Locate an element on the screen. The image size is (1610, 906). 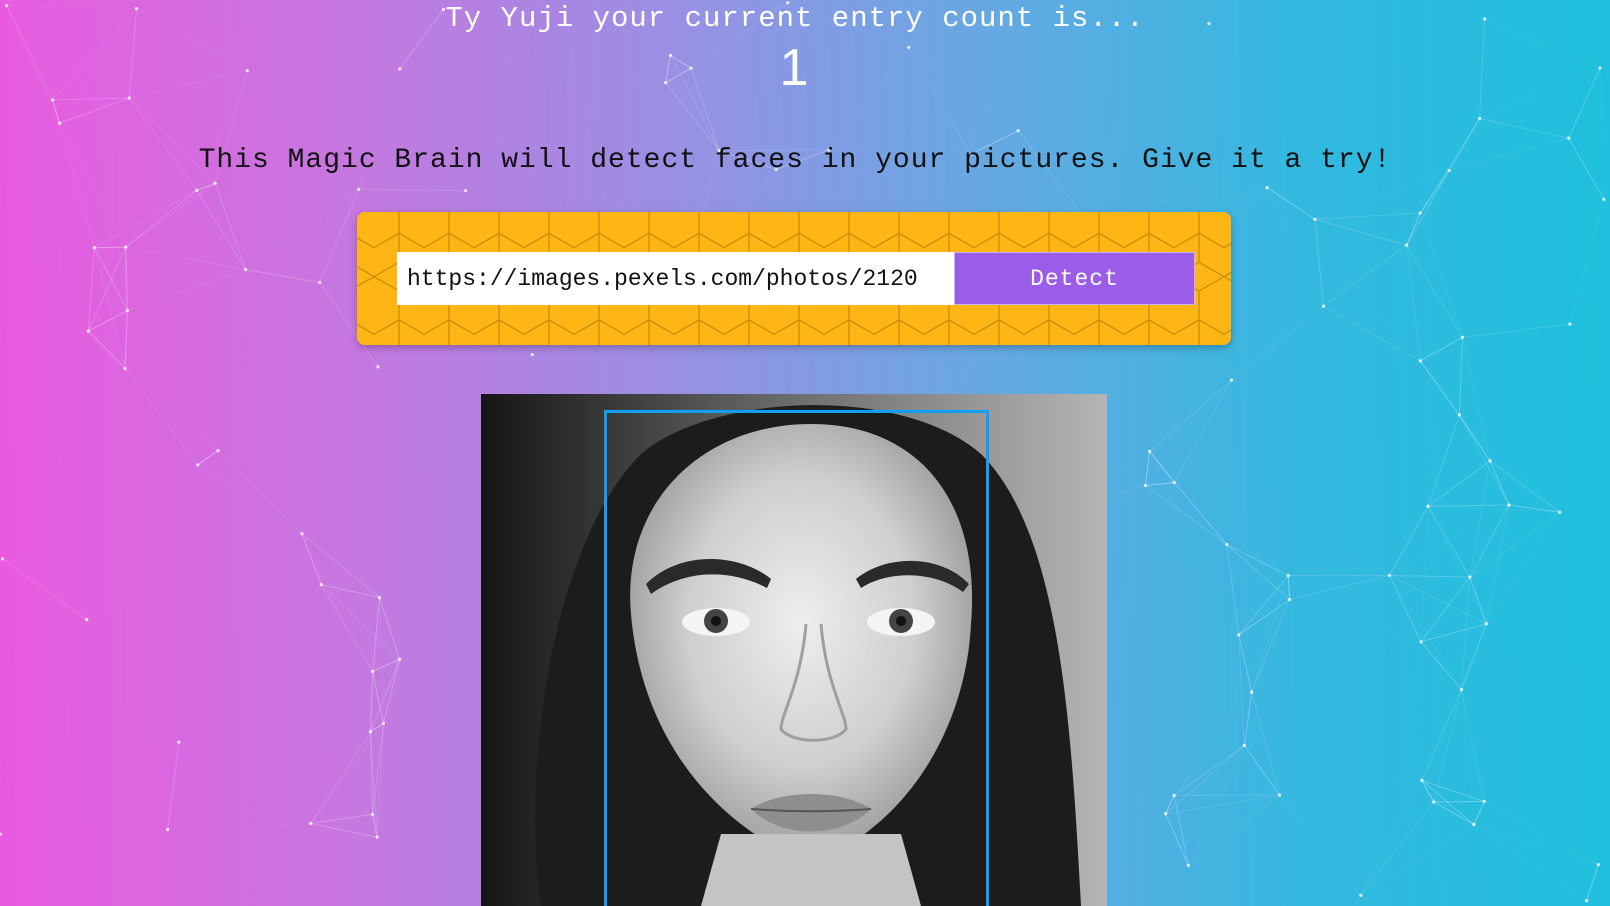
image-link-form: Detect is located at coordinates (794, 278).